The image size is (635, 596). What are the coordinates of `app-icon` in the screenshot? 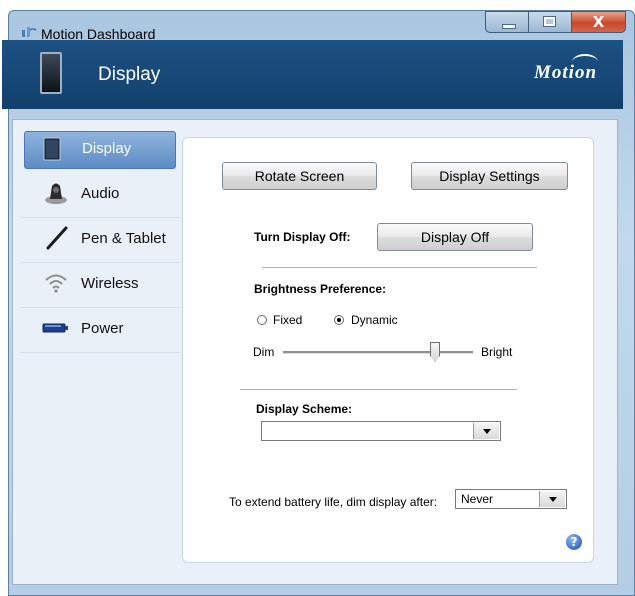 It's located at (29, 32).